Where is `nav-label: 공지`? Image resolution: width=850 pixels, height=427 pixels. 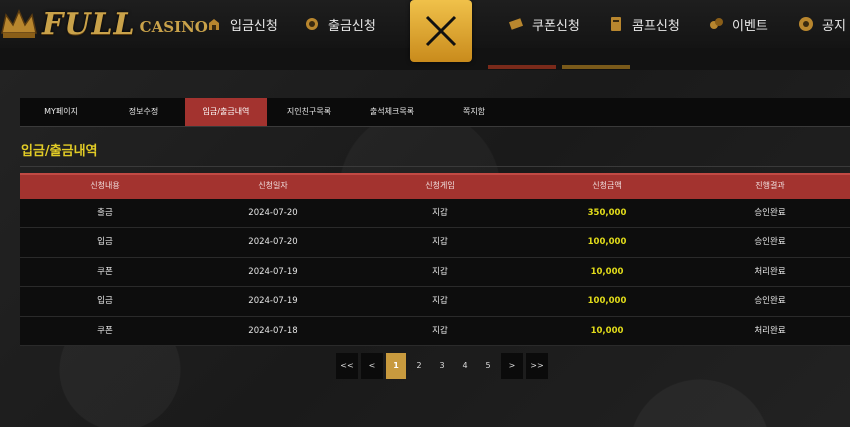 nav-label: 공지 is located at coordinates (834, 26).